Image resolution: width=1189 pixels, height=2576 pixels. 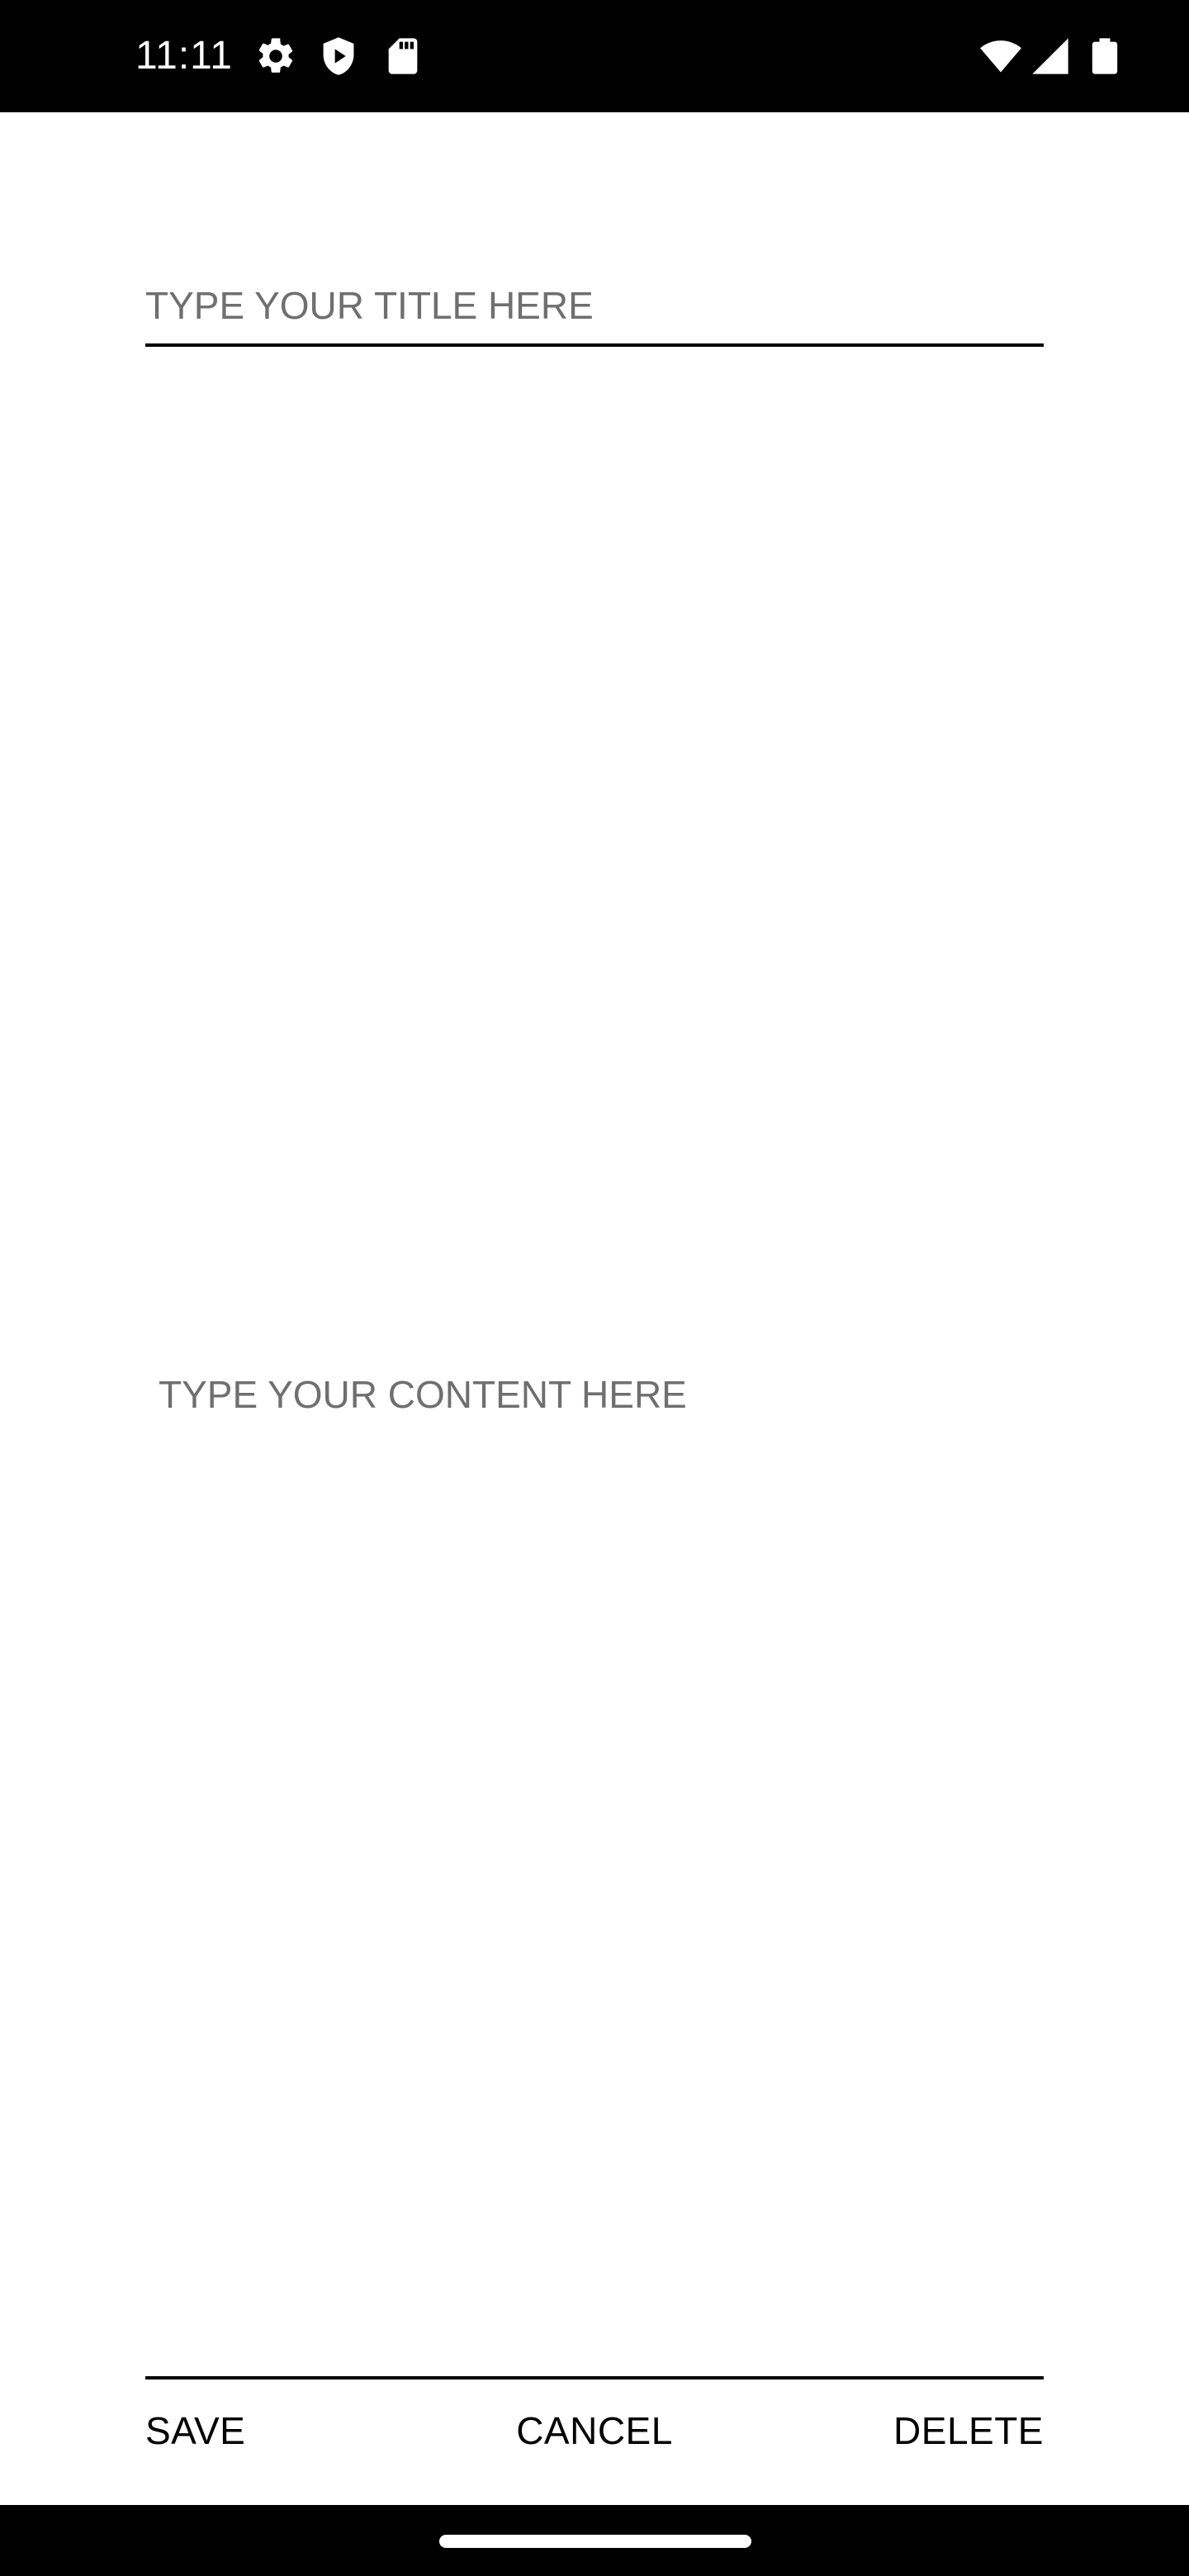 What do you see at coordinates (968, 2430) in the screenshot?
I see `delete-button: DELETE` at bounding box center [968, 2430].